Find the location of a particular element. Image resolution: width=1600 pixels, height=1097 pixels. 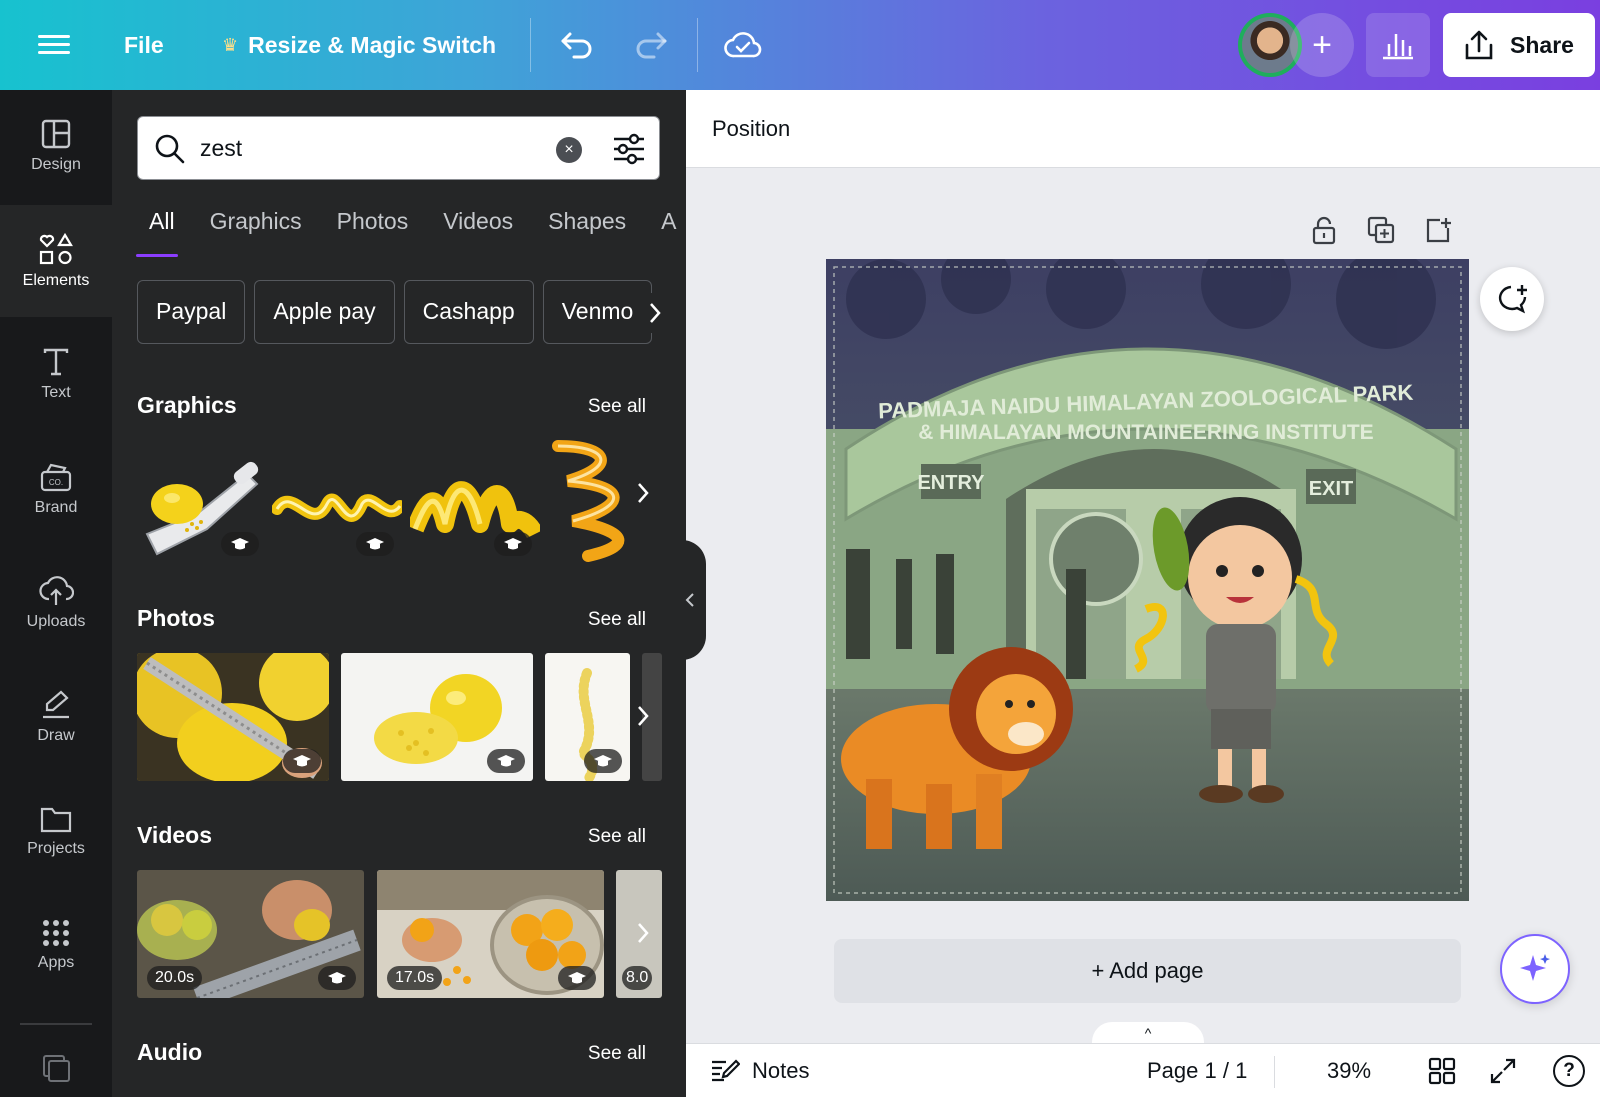

graphics-see-all-link: See all is located at coordinates (617, 407).